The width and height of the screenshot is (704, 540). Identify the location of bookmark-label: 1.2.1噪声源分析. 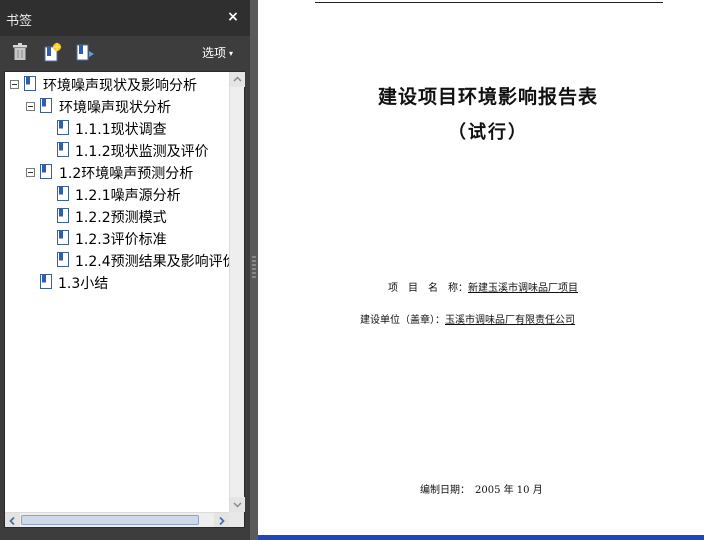
(128, 196).